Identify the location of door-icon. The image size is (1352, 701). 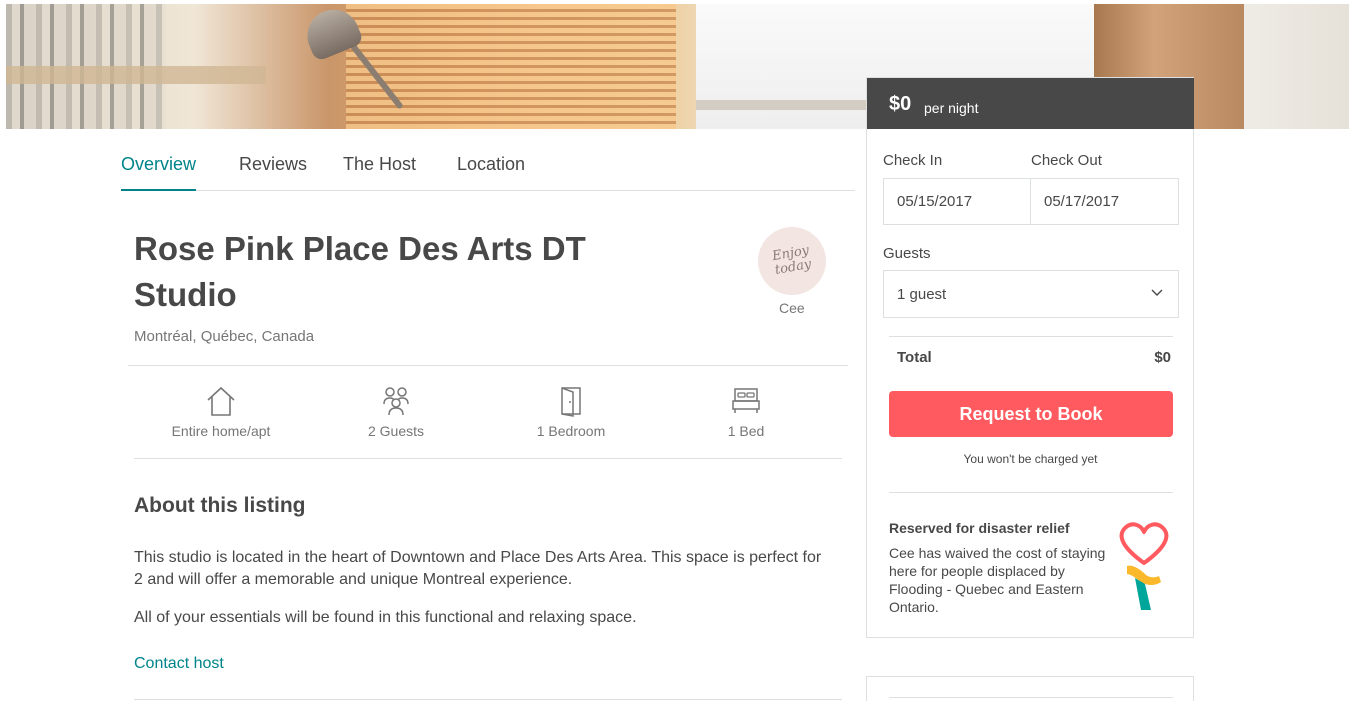
(571, 402).